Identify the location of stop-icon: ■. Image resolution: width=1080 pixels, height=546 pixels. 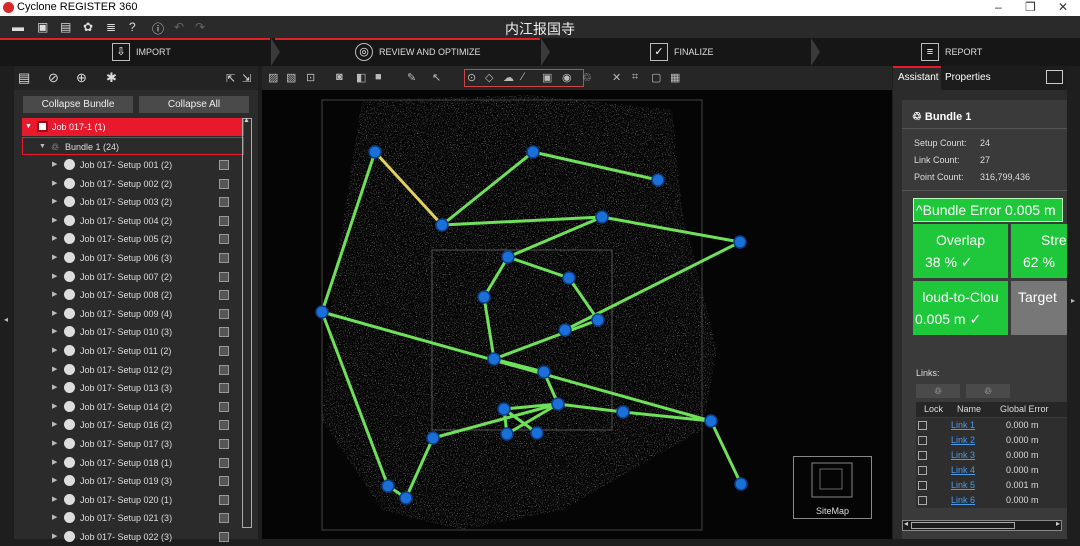
(378, 77).